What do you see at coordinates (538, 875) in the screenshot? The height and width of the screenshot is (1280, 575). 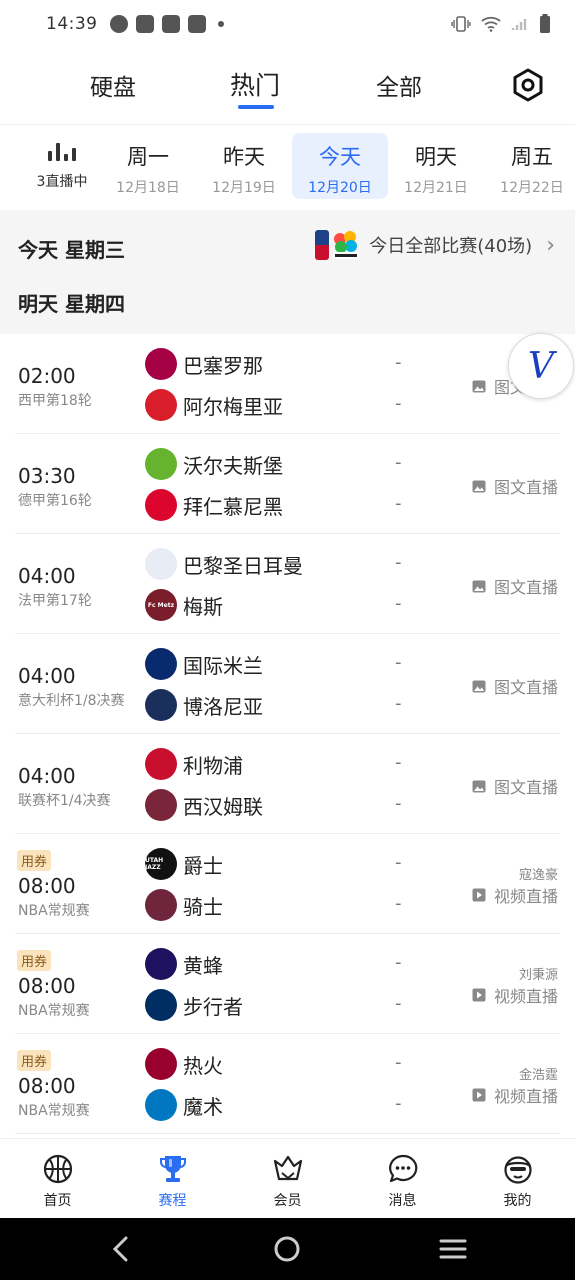 I see `commentator-name: 寇逸豪` at bounding box center [538, 875].